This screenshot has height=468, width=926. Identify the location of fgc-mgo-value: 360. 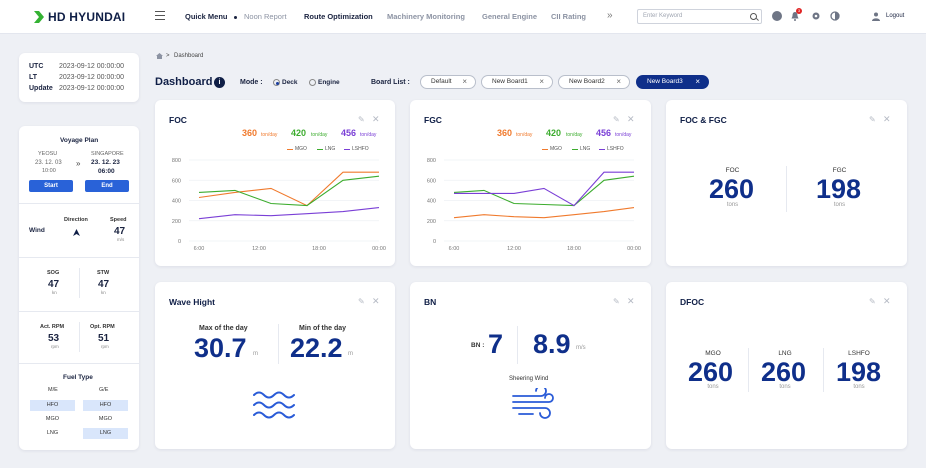
(505, 133).